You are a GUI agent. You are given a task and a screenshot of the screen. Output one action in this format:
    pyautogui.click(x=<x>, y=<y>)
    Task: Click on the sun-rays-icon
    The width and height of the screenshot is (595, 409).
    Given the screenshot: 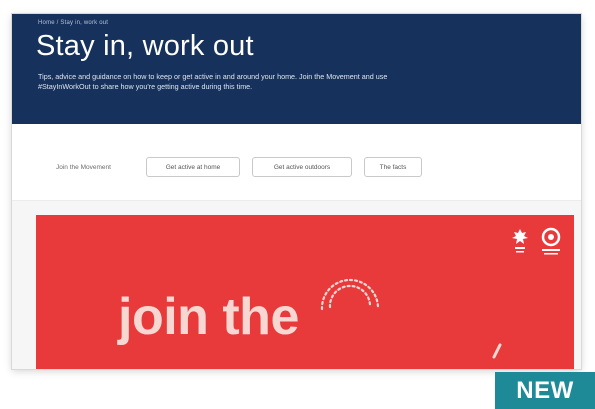 What is the action you would take?
    pyautogui.click(x=350, y=294)
    